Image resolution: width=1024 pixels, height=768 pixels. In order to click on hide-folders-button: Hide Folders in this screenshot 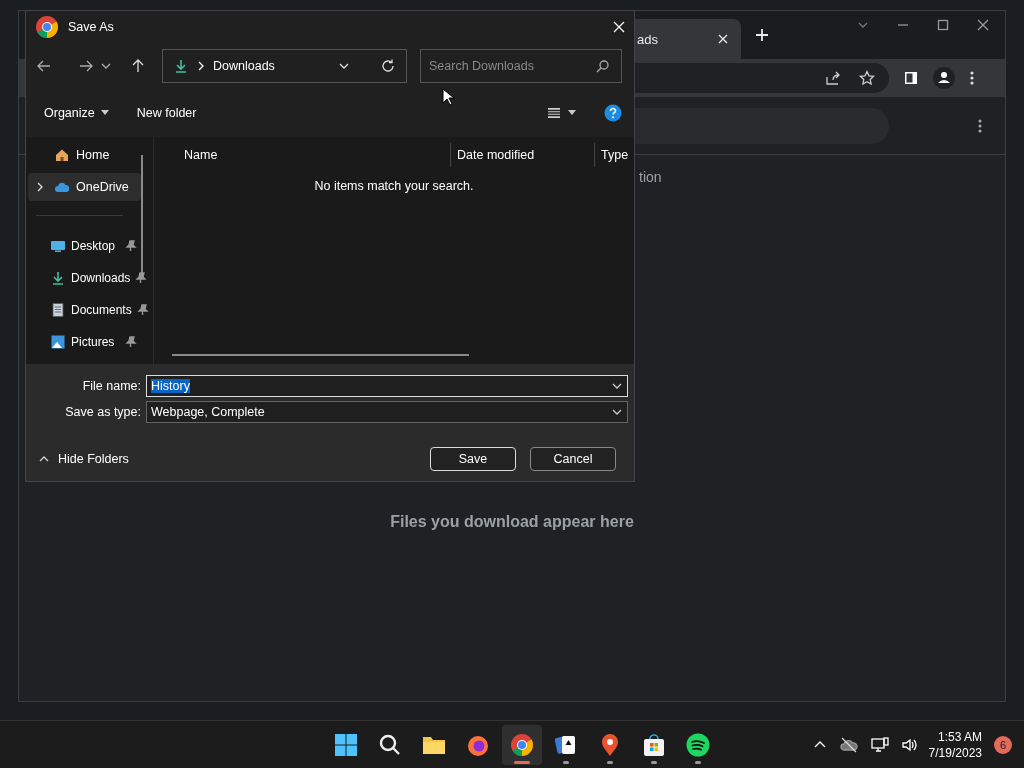, I will do `click(83, 459)`.